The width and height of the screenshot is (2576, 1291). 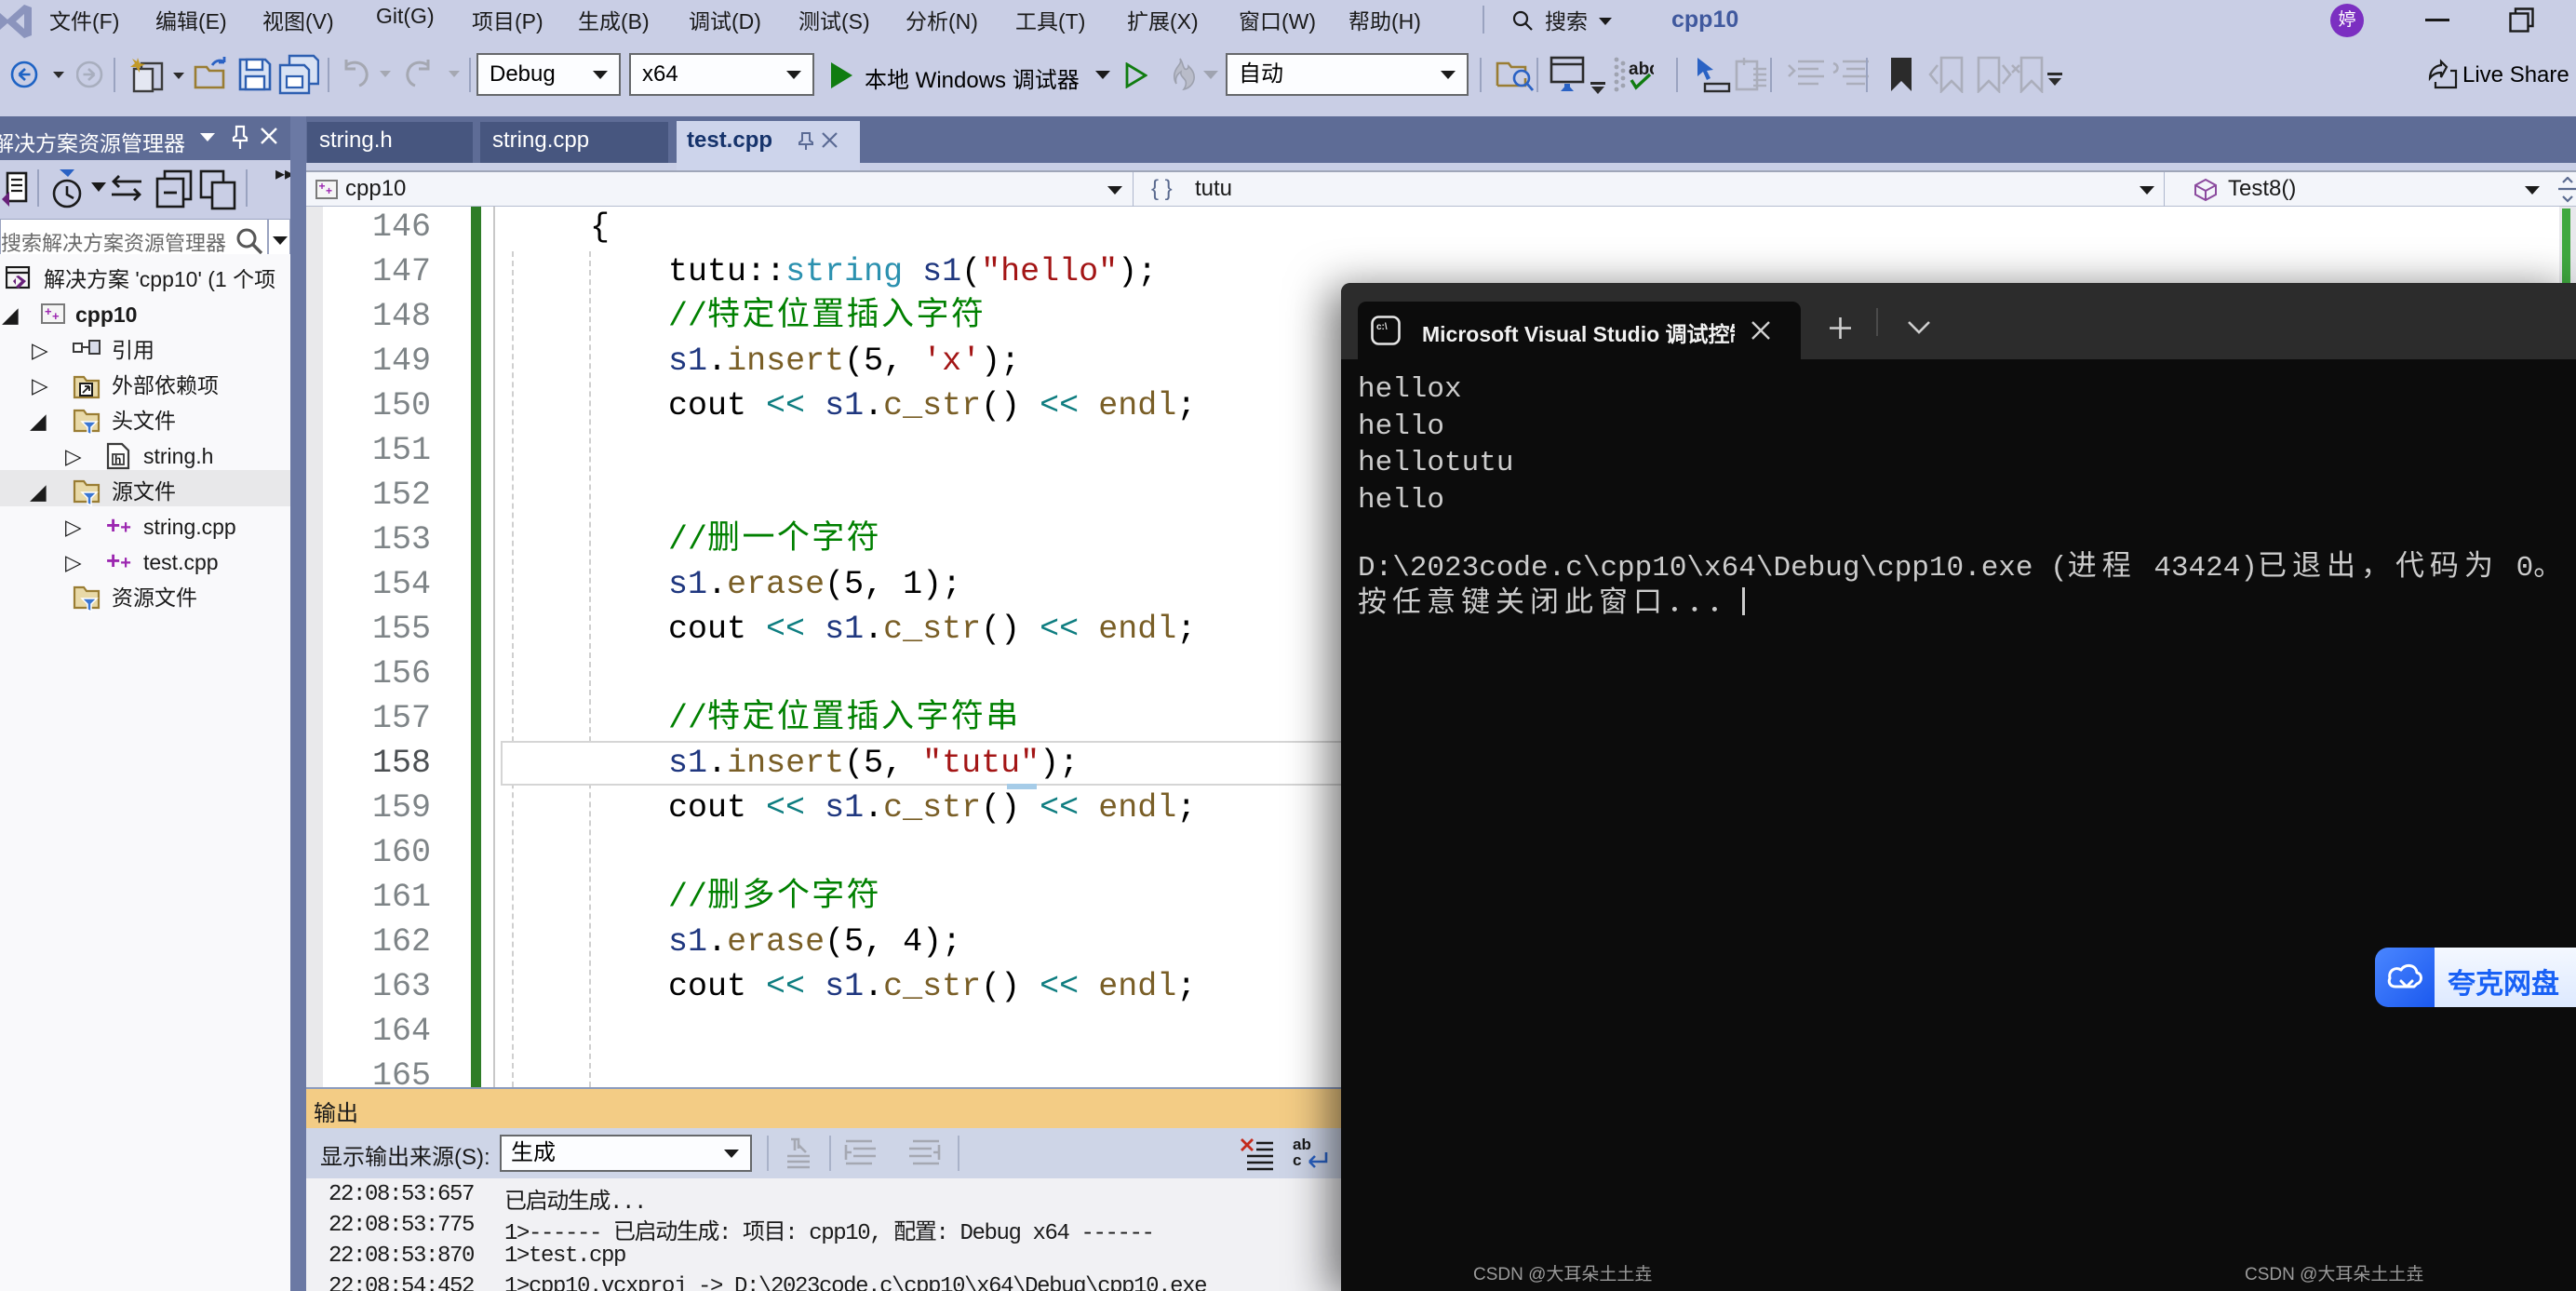 I want to click on svg-text: c, so click(x=1297, y=1160).